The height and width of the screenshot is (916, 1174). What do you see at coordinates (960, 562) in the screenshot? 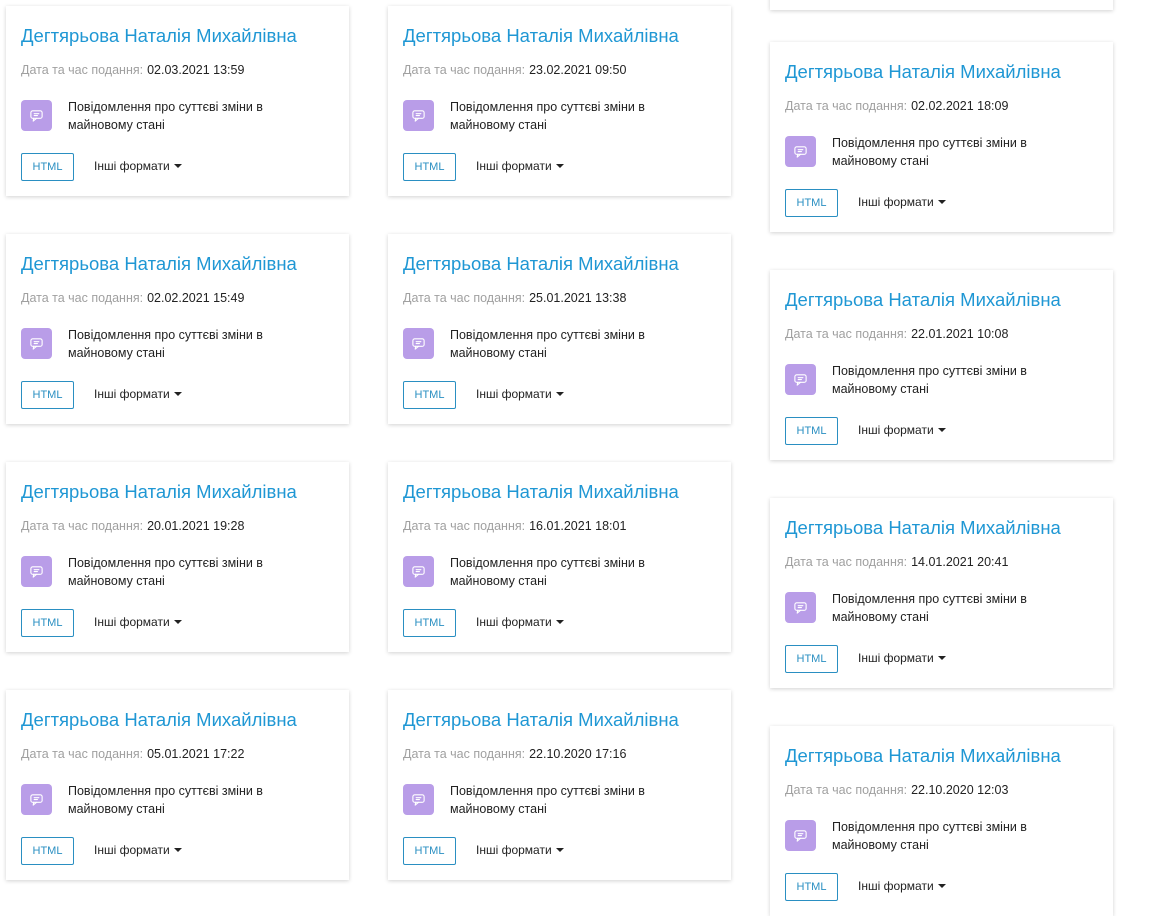
I see `date-value: 14.01.2021 20:41` at bounding box center [960, 562].